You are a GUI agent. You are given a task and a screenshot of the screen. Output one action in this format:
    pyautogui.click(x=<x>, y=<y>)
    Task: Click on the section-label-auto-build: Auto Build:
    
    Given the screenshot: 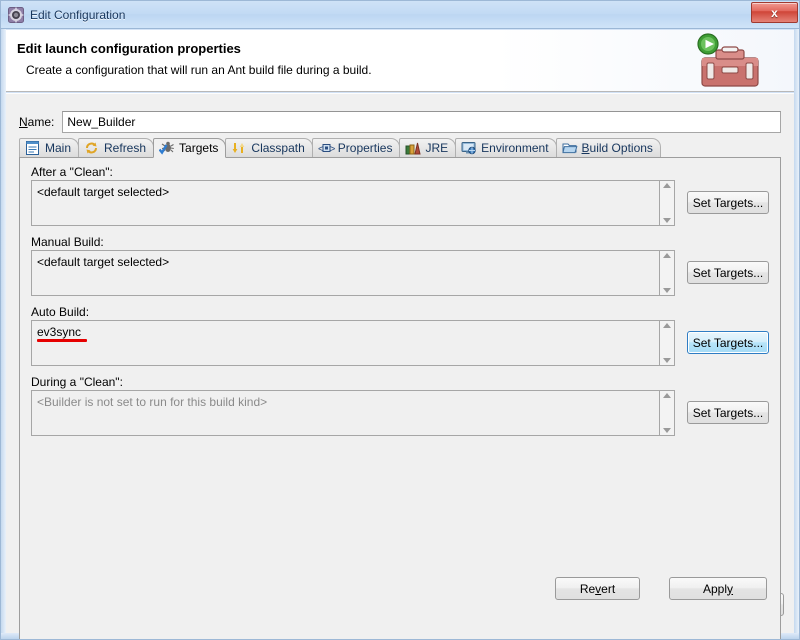 What is the action you would take?
    pyautogui.click(x=60, y=312)
    